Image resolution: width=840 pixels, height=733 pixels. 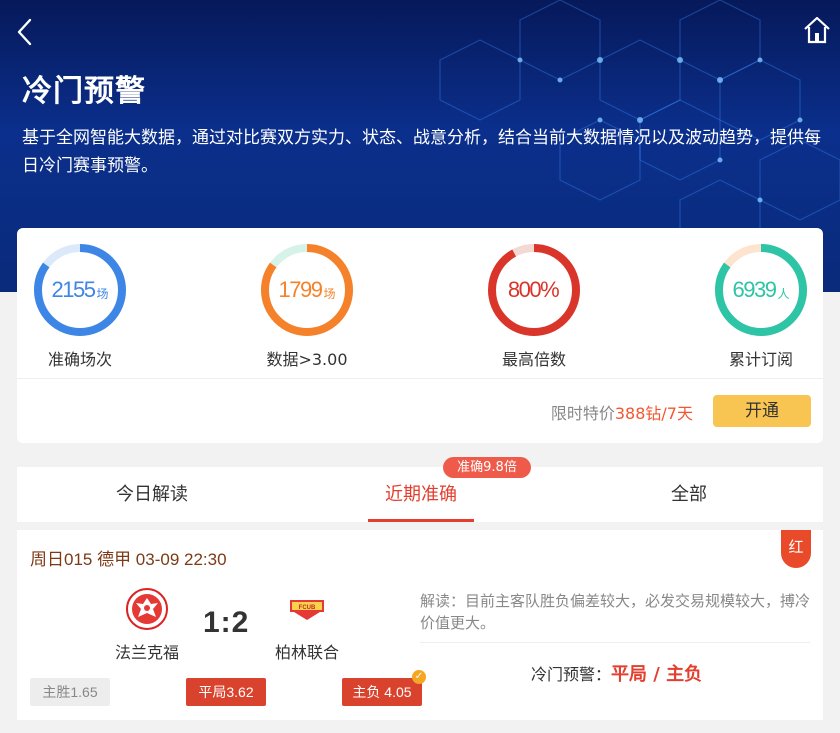 What do you see at coordinates (382, 692) in the screenshot?
I see `odds-home-lose: 主负 4.05` at bounding box center [382, 692].